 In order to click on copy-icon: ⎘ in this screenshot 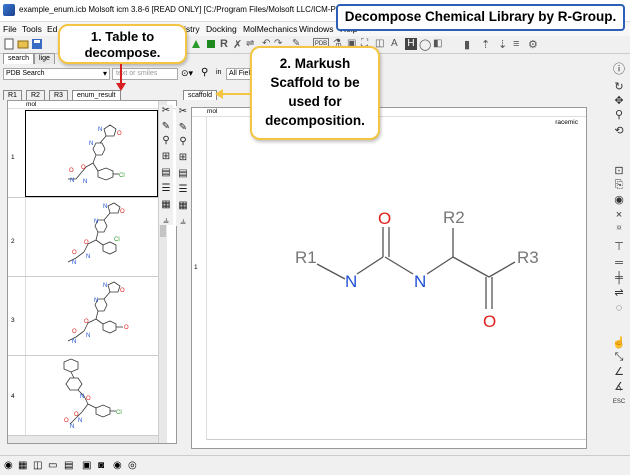, I will do `click(619, 185)`.